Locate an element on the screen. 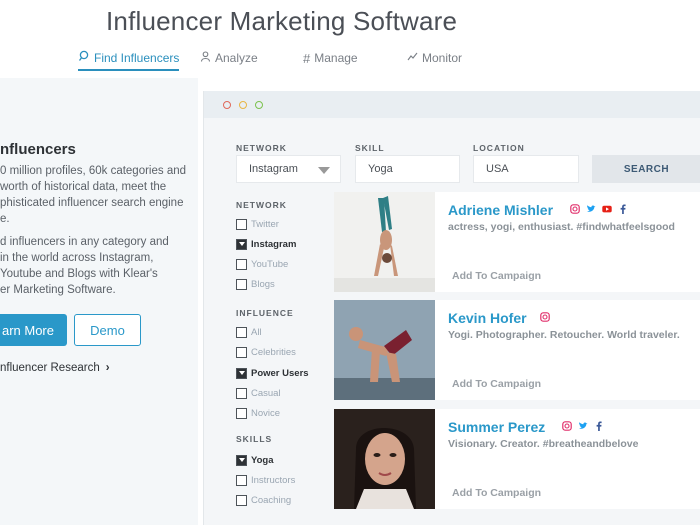 This screenshot has height=525, width=700. filter-coaching: Coaching is located at coordinates (263, 500).